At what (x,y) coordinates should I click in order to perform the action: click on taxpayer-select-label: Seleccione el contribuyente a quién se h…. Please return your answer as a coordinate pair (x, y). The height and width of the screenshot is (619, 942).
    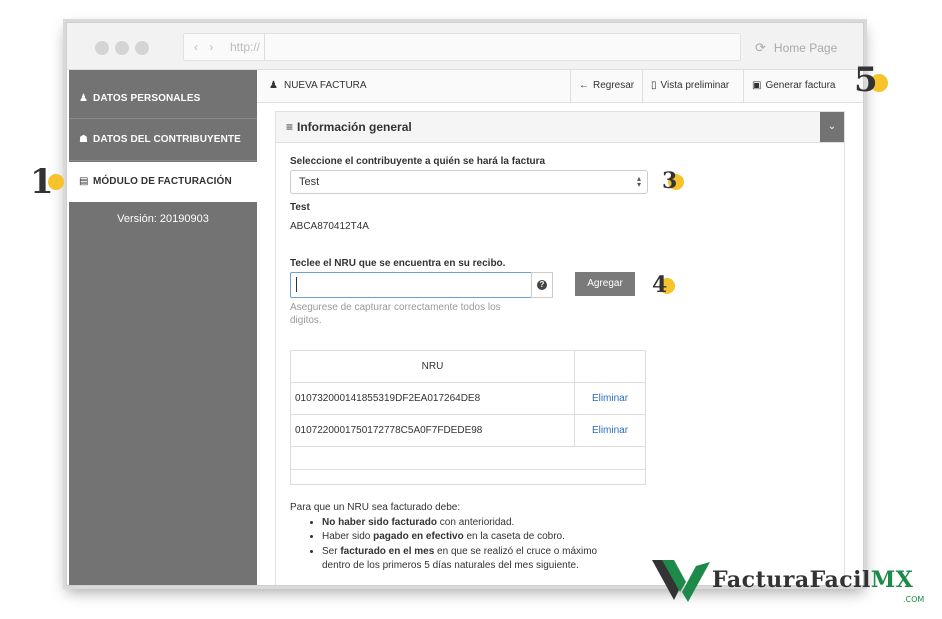
    Looking at the image, I should click on (418, 161).